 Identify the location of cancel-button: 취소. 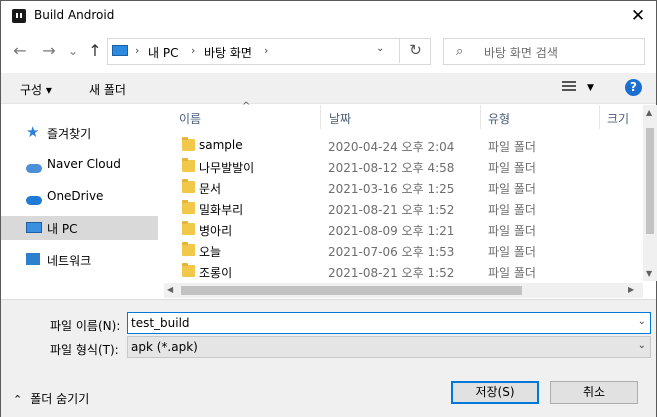
(594, 392).